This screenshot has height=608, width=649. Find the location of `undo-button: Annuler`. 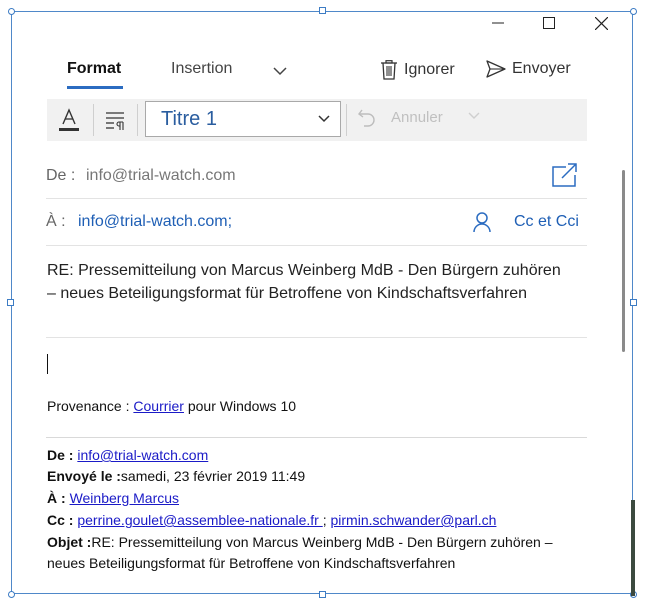

undo-button: Annuler is located at coordinates (400, 117).